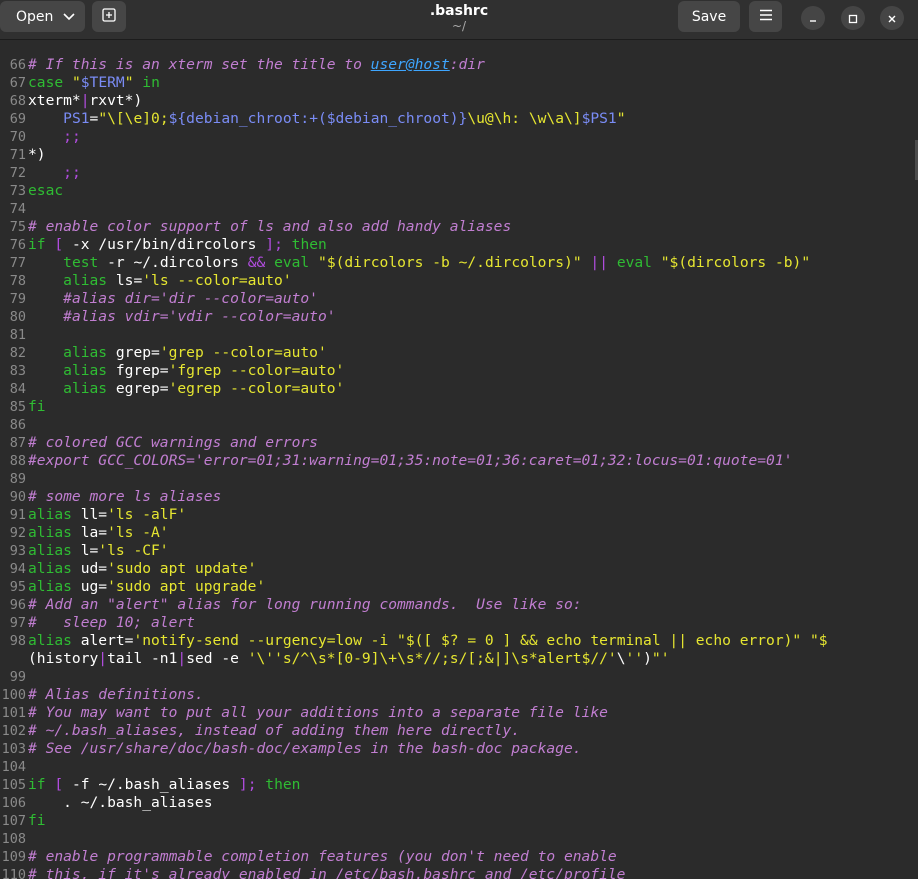  Describe the element at coordinates (13, 695) in the screenshot. I see `line-number: 100` at that location.